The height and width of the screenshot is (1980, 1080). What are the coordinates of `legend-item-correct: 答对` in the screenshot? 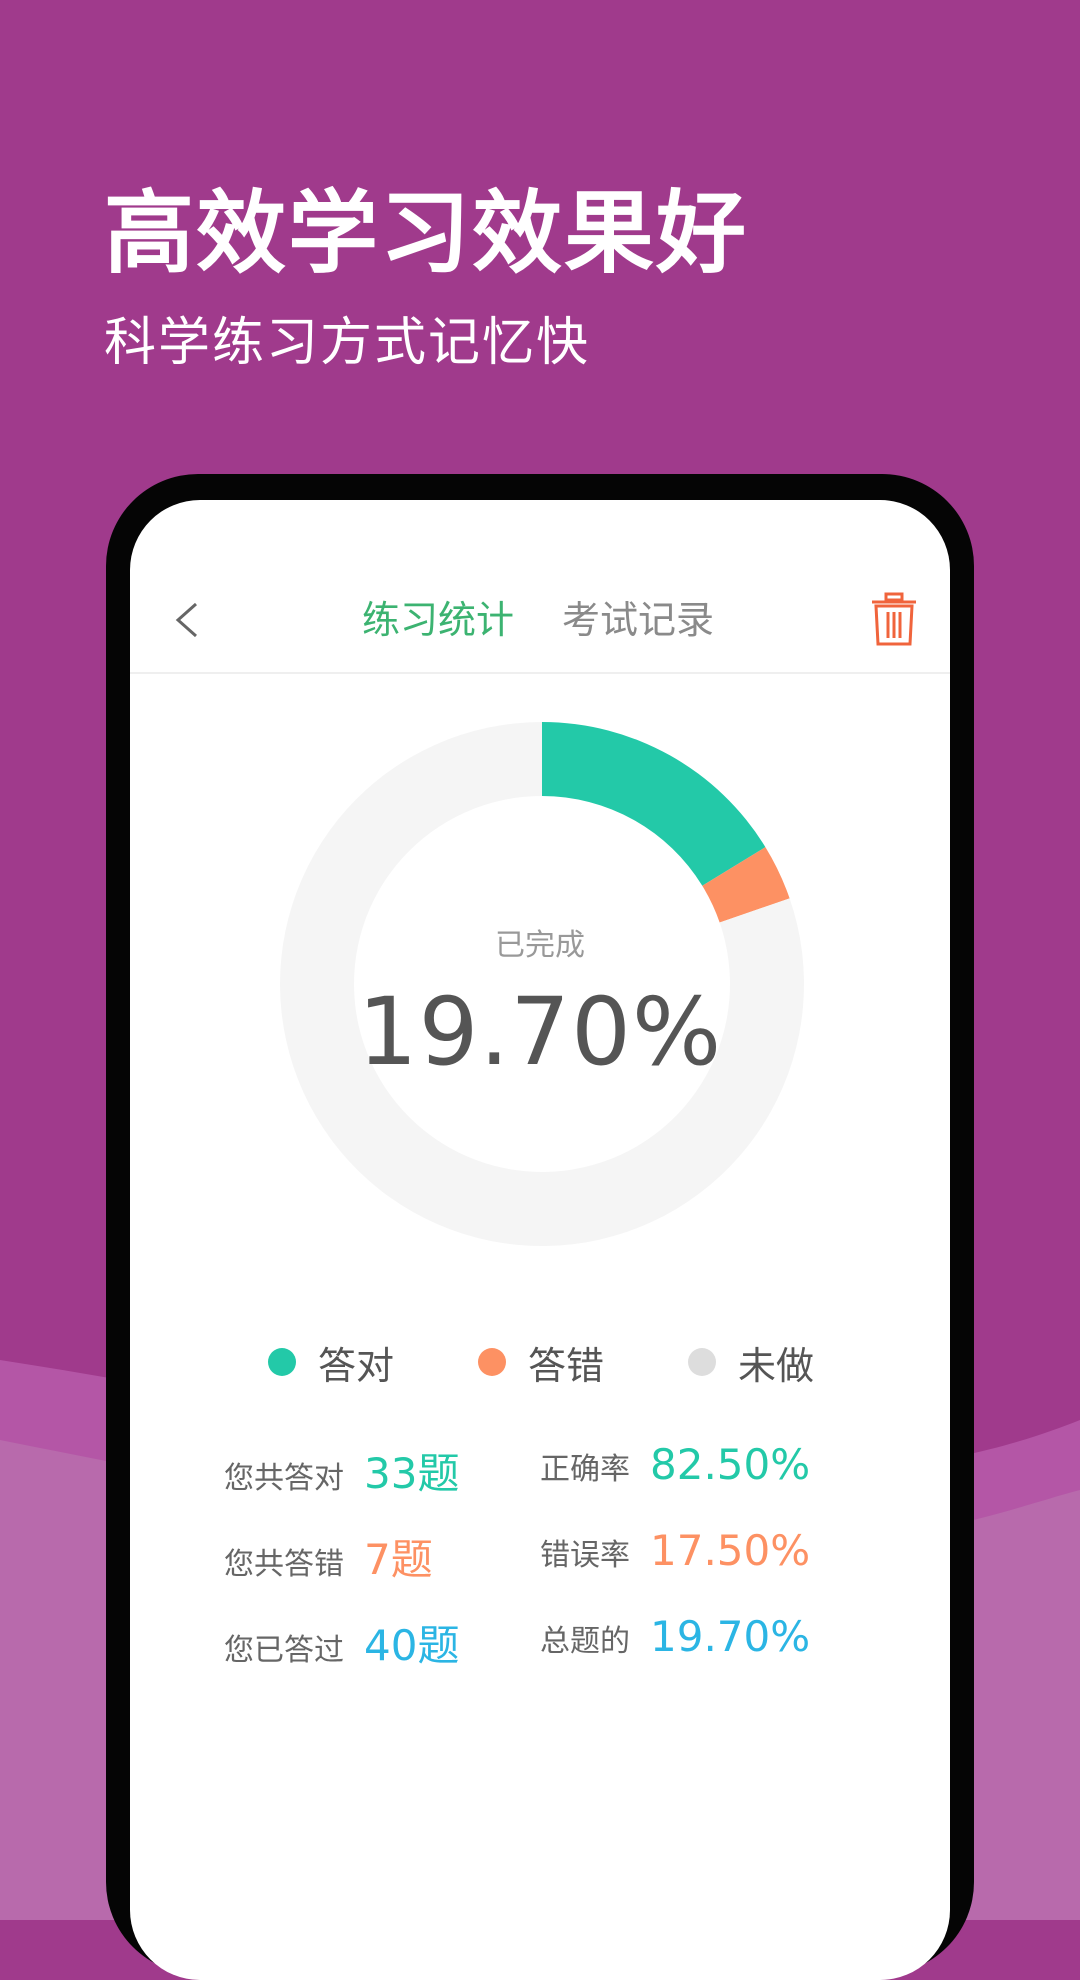 It's located at (331, 1362).